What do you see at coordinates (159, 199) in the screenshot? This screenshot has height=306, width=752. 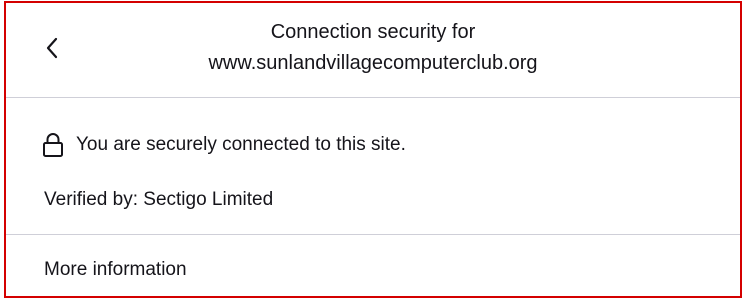 I see `verified-by-text: Verified by: Sectigo Limited` at bounding box center [159, 199].